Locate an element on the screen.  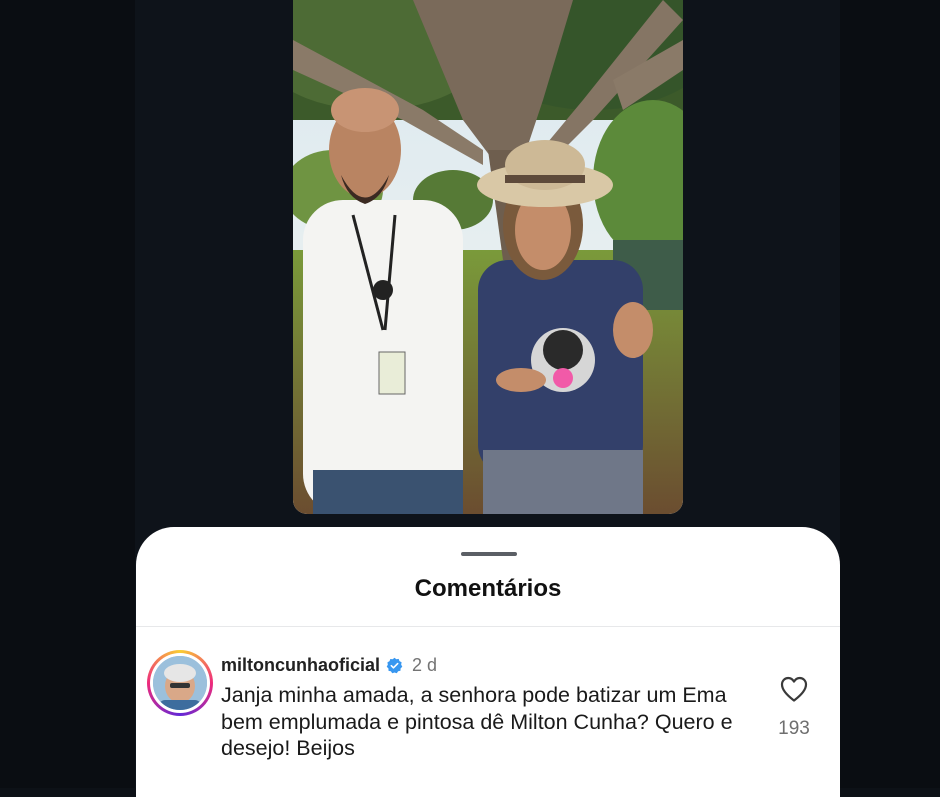
comment-header: miltoncunhaoficial 2 d is located at coordinates (329, 665).